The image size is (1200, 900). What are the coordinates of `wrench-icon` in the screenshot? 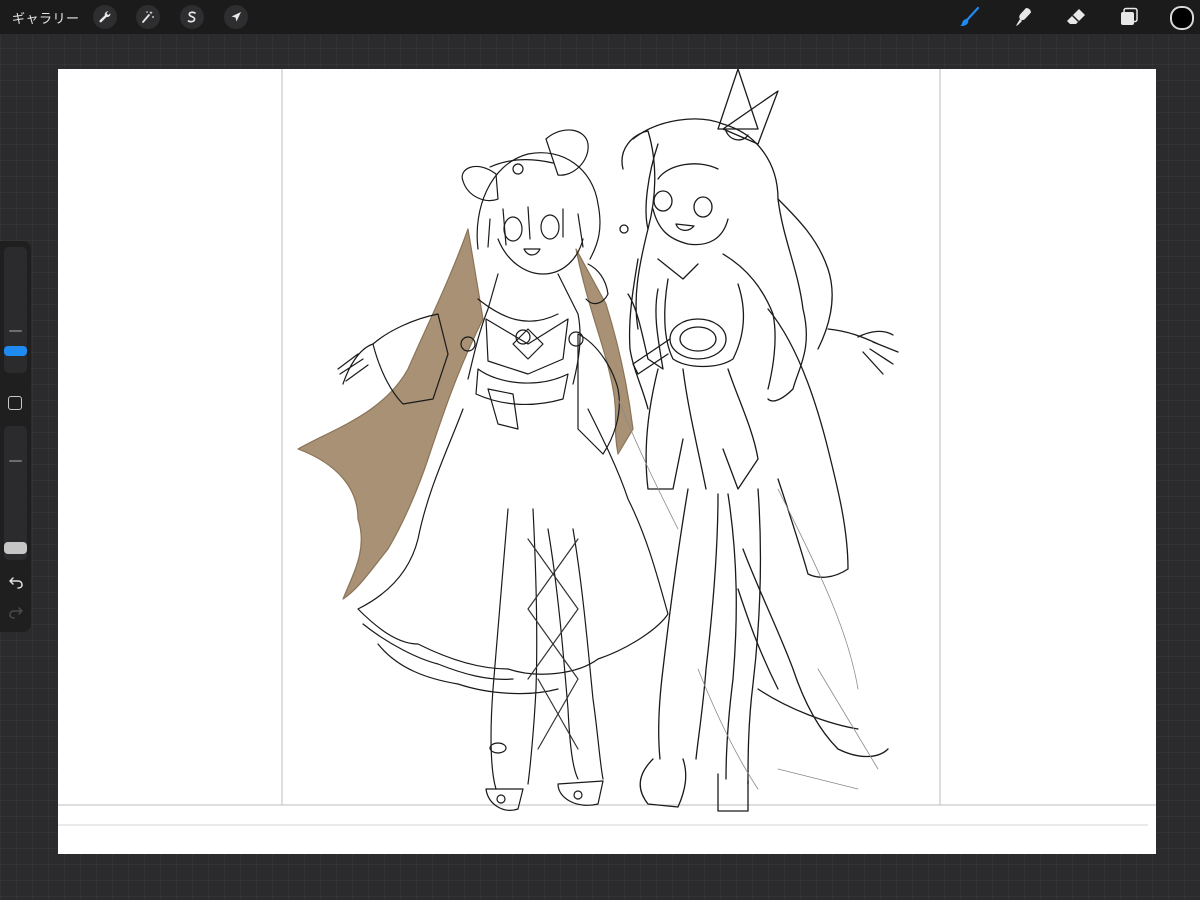 It's located at (105, 17).